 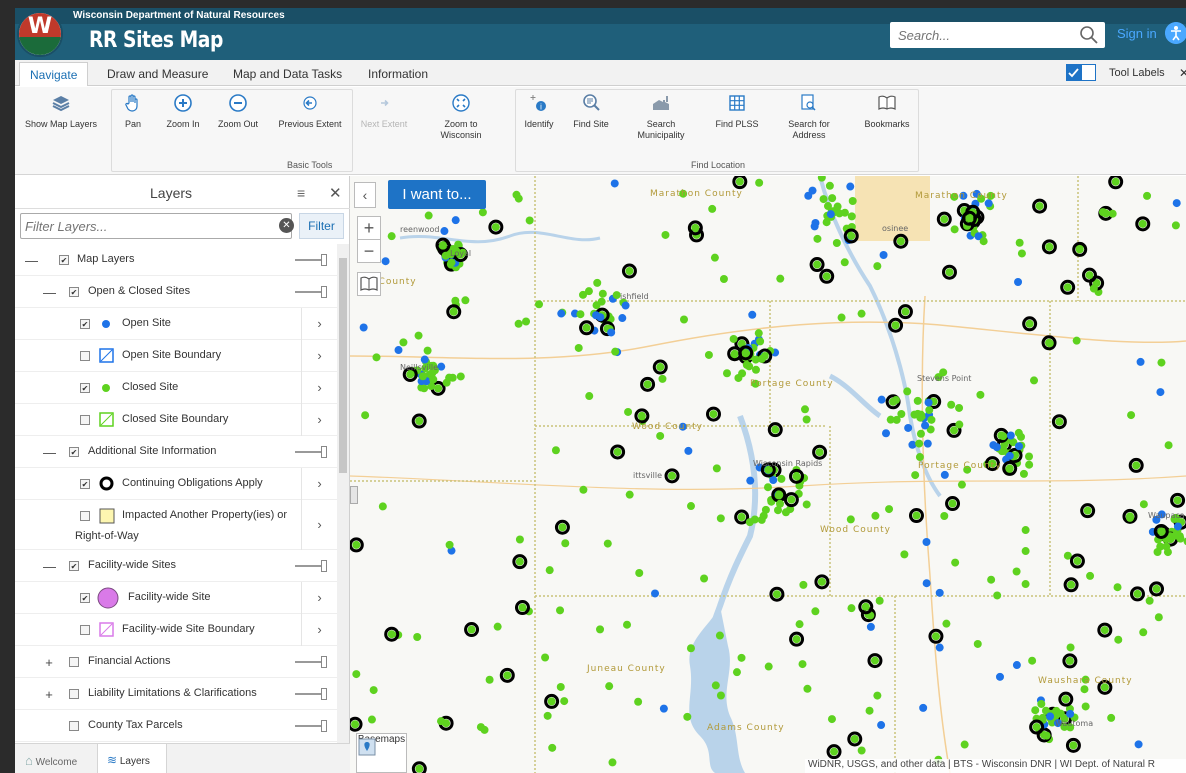 I want to click on pan-button: Pan, so click(x=133, y=111).